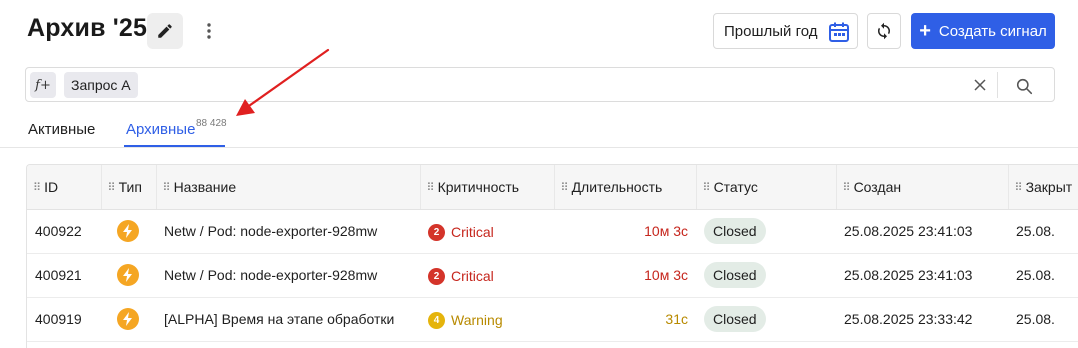  Describe the element at coordinates (288, 319) in the screenshot. I see `cell-name: [ALPHA] Время на этапе обработки` at that location.